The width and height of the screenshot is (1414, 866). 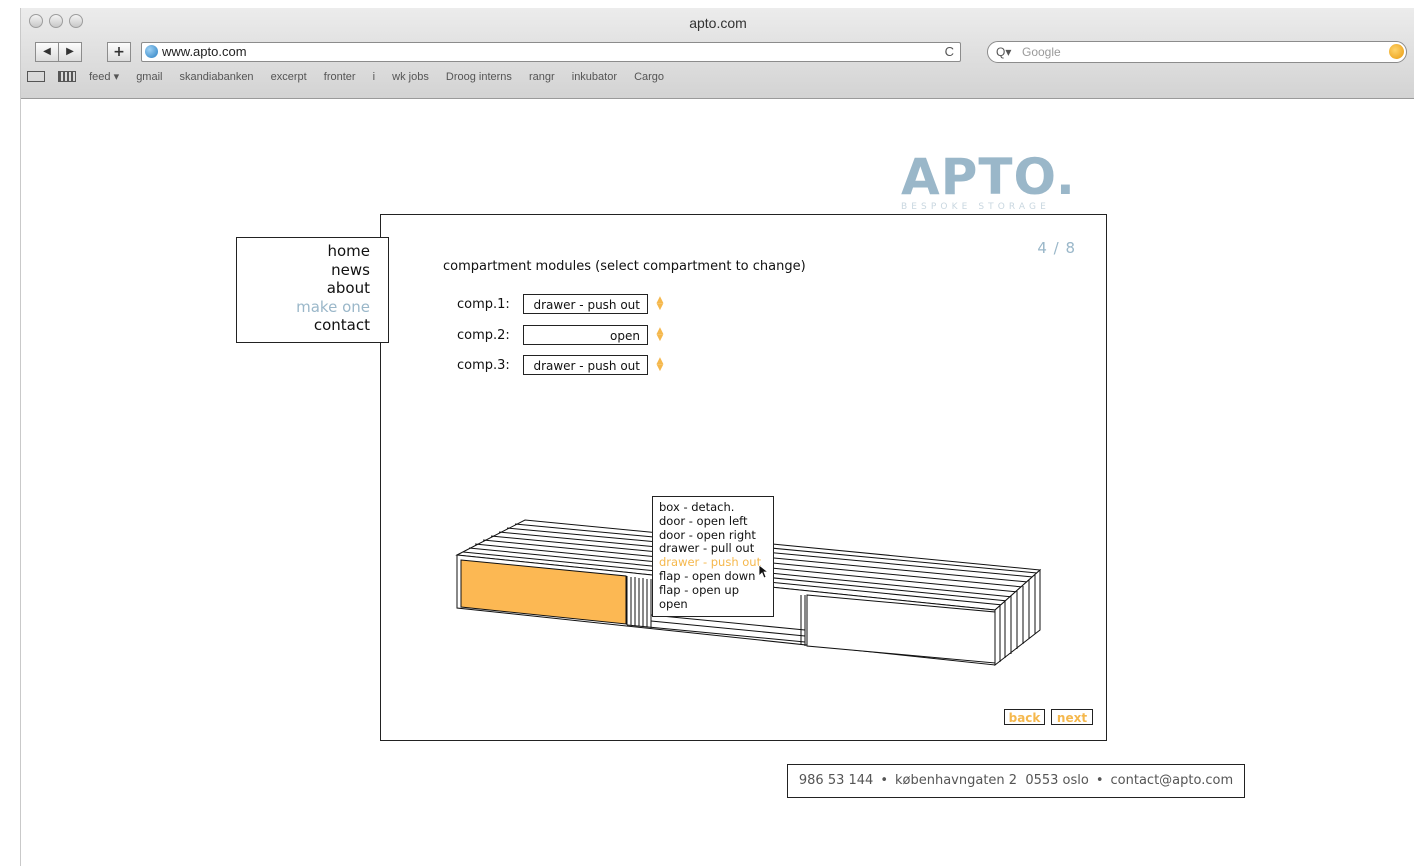 What do you see at coordinates (949, 52) in the screenshot?
I see `reload-icon: C` at bounding box center [949, 52].